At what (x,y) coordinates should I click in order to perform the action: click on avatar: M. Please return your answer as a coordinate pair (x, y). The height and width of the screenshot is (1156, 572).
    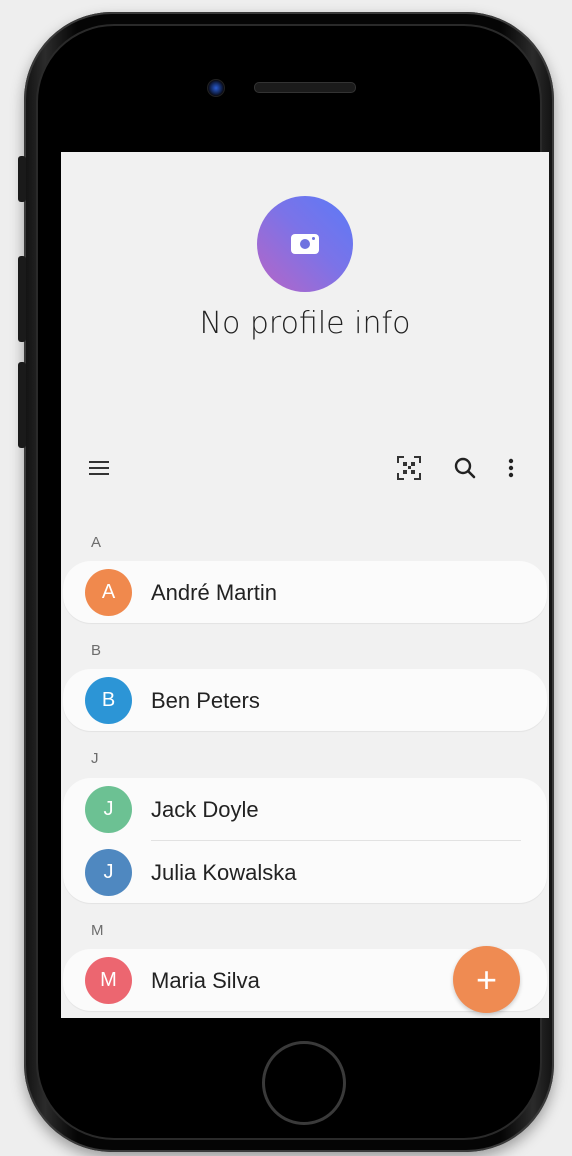
    Looking at the image, I should click on (108, 980).